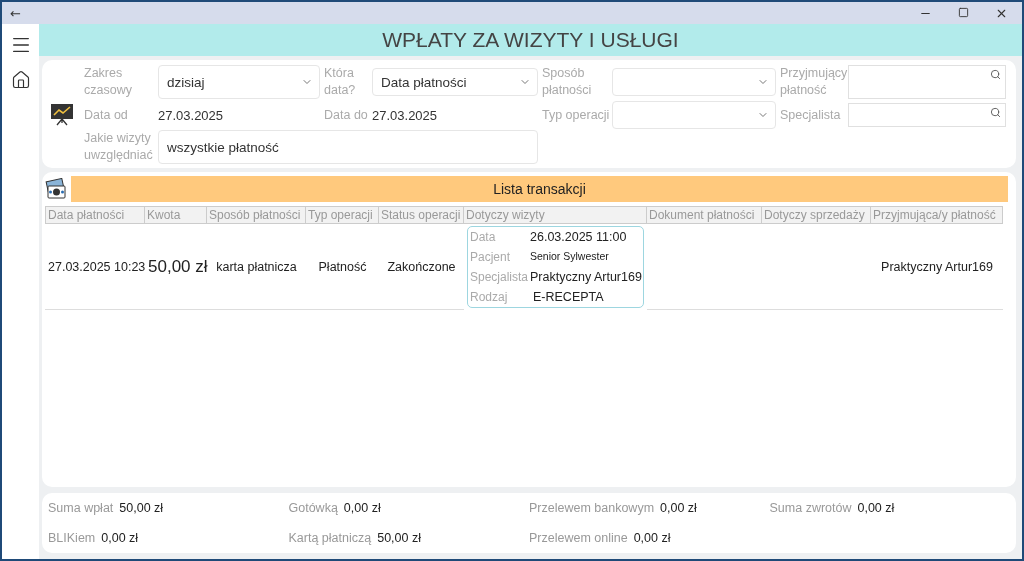  What do you see at coordinates (555, 215) in the screenshot?
I see `column-header: Dotyczy wizyty` at bounding box center [555, 215].